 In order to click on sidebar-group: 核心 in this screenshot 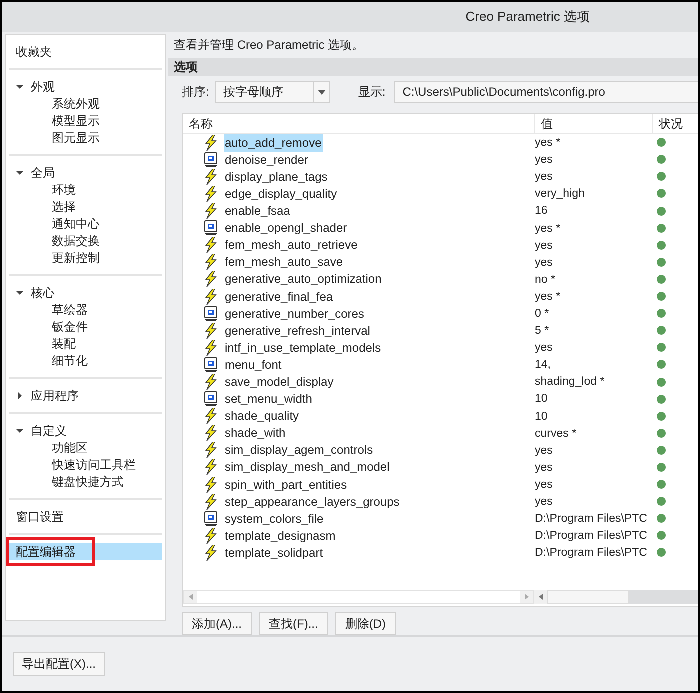, I will do `click(43, 293)`.